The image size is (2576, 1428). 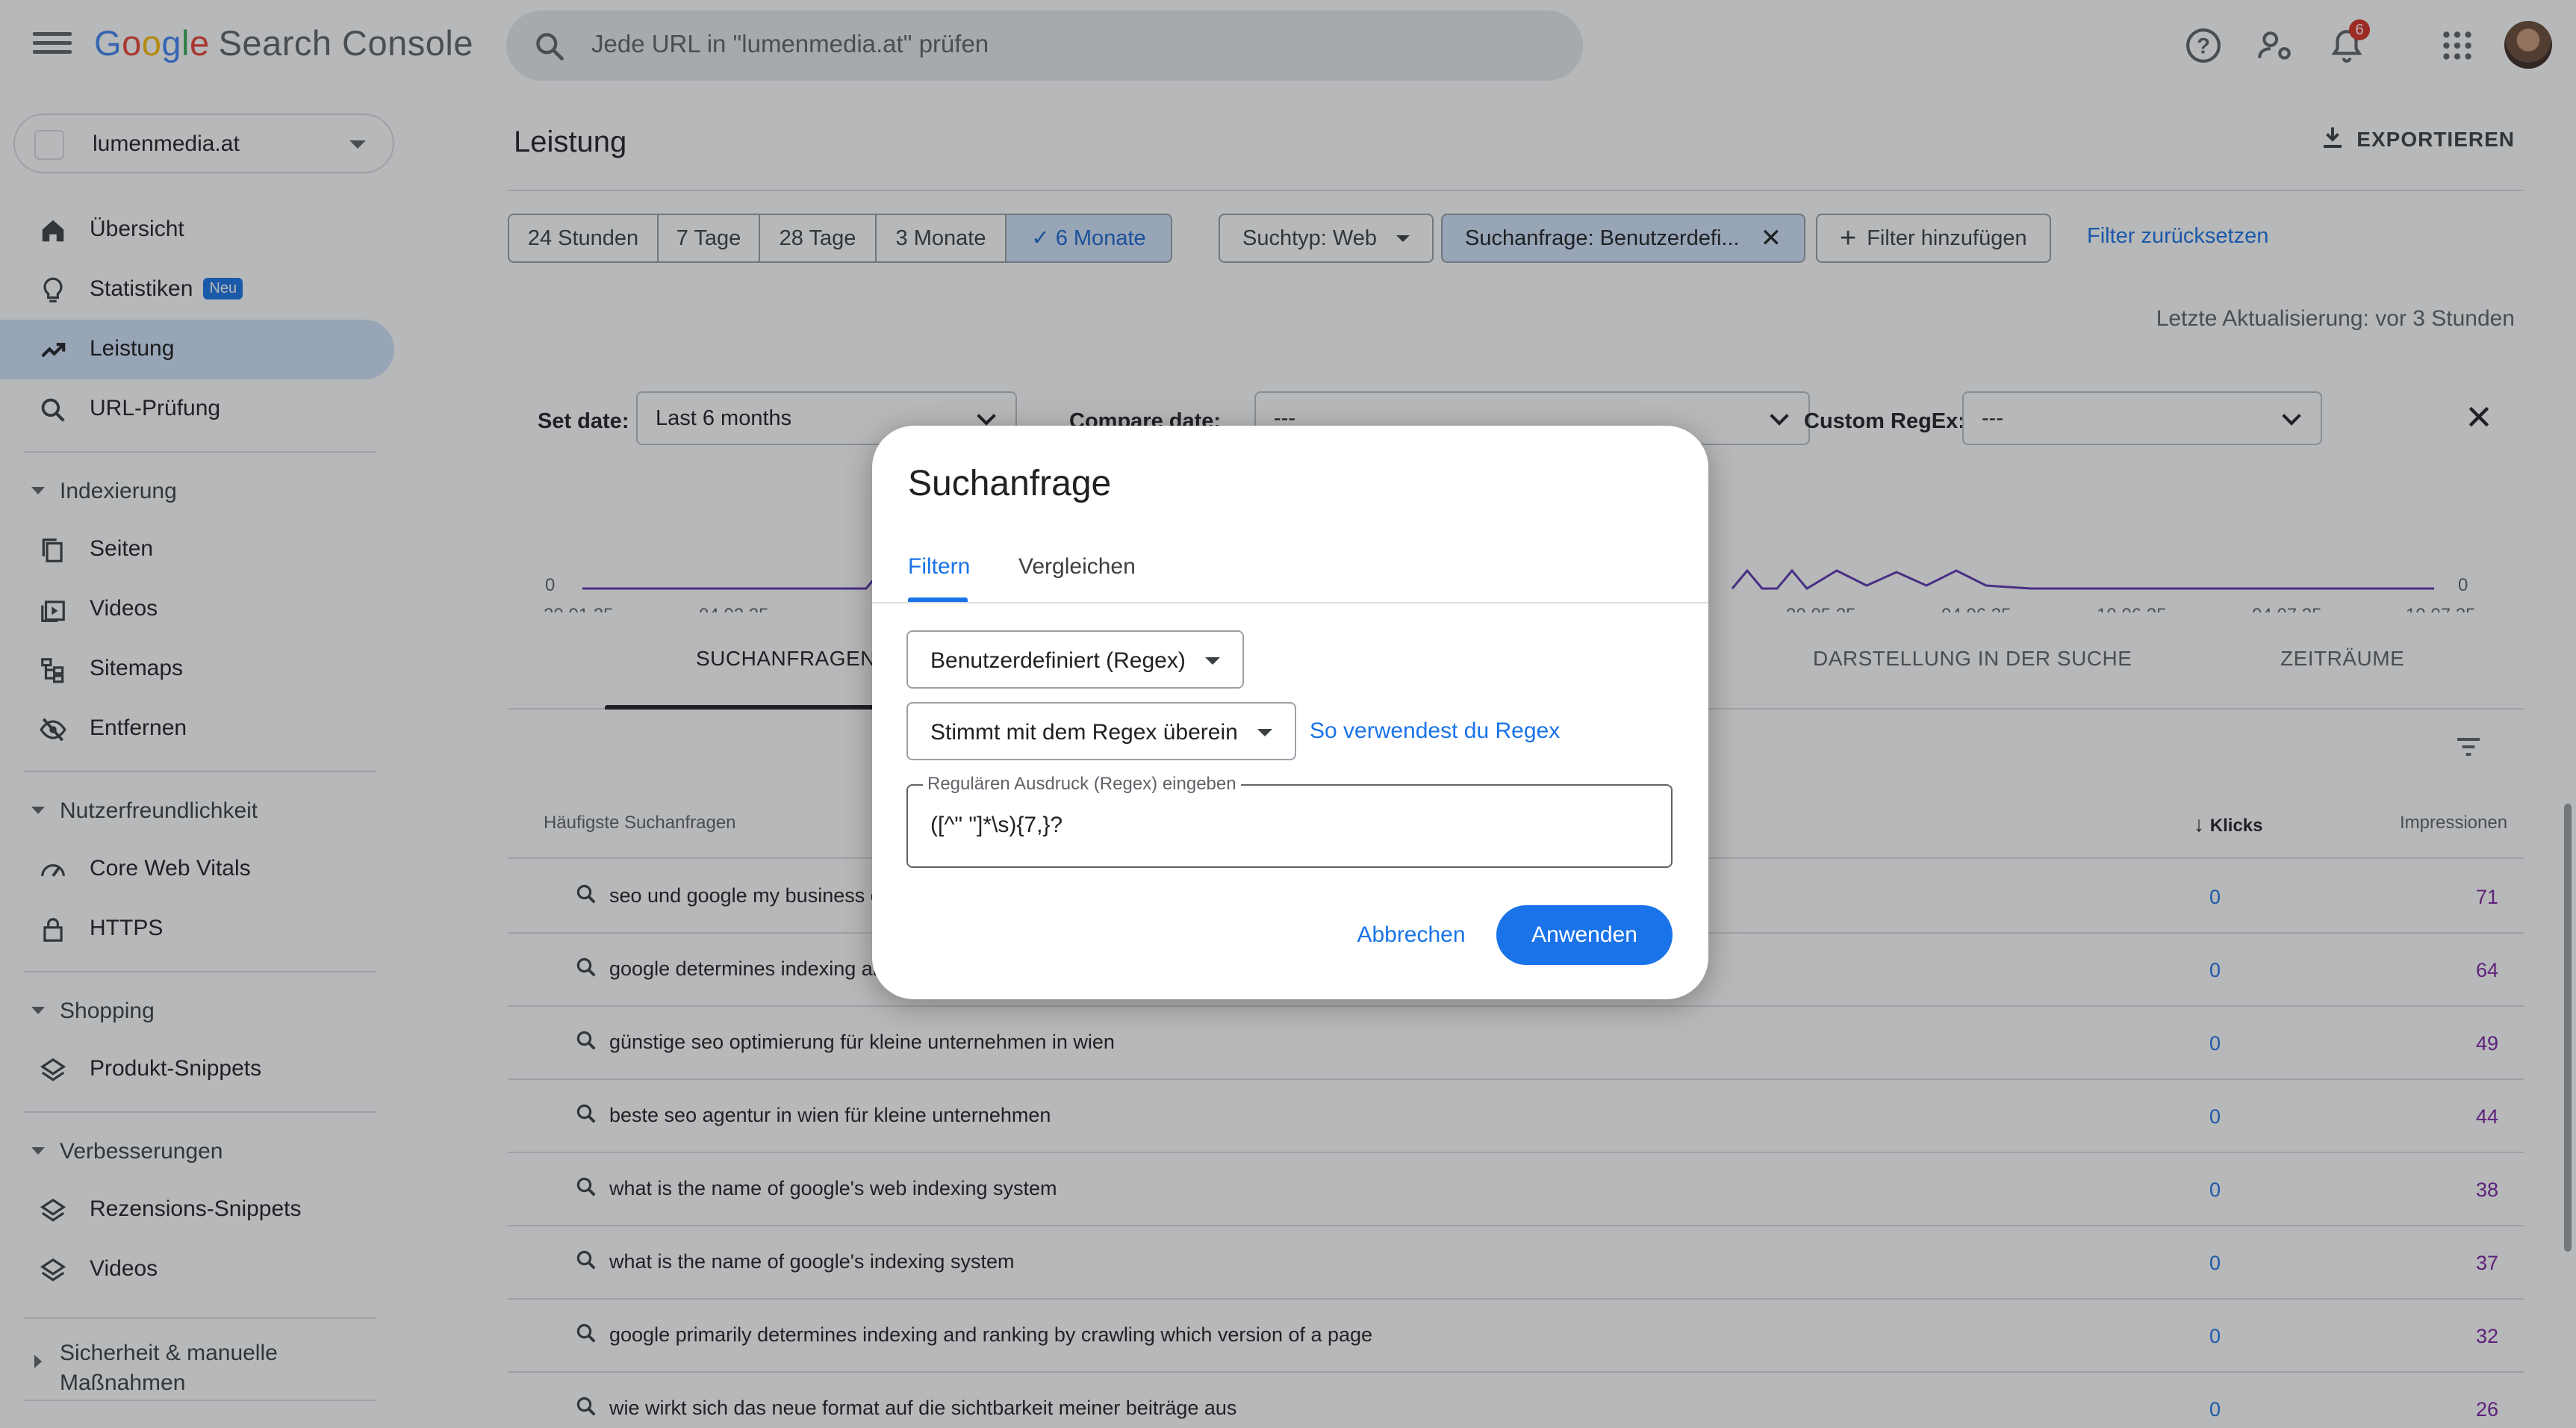 I want to click on apply-button: Anwenden, so click(x=1584, y=935).